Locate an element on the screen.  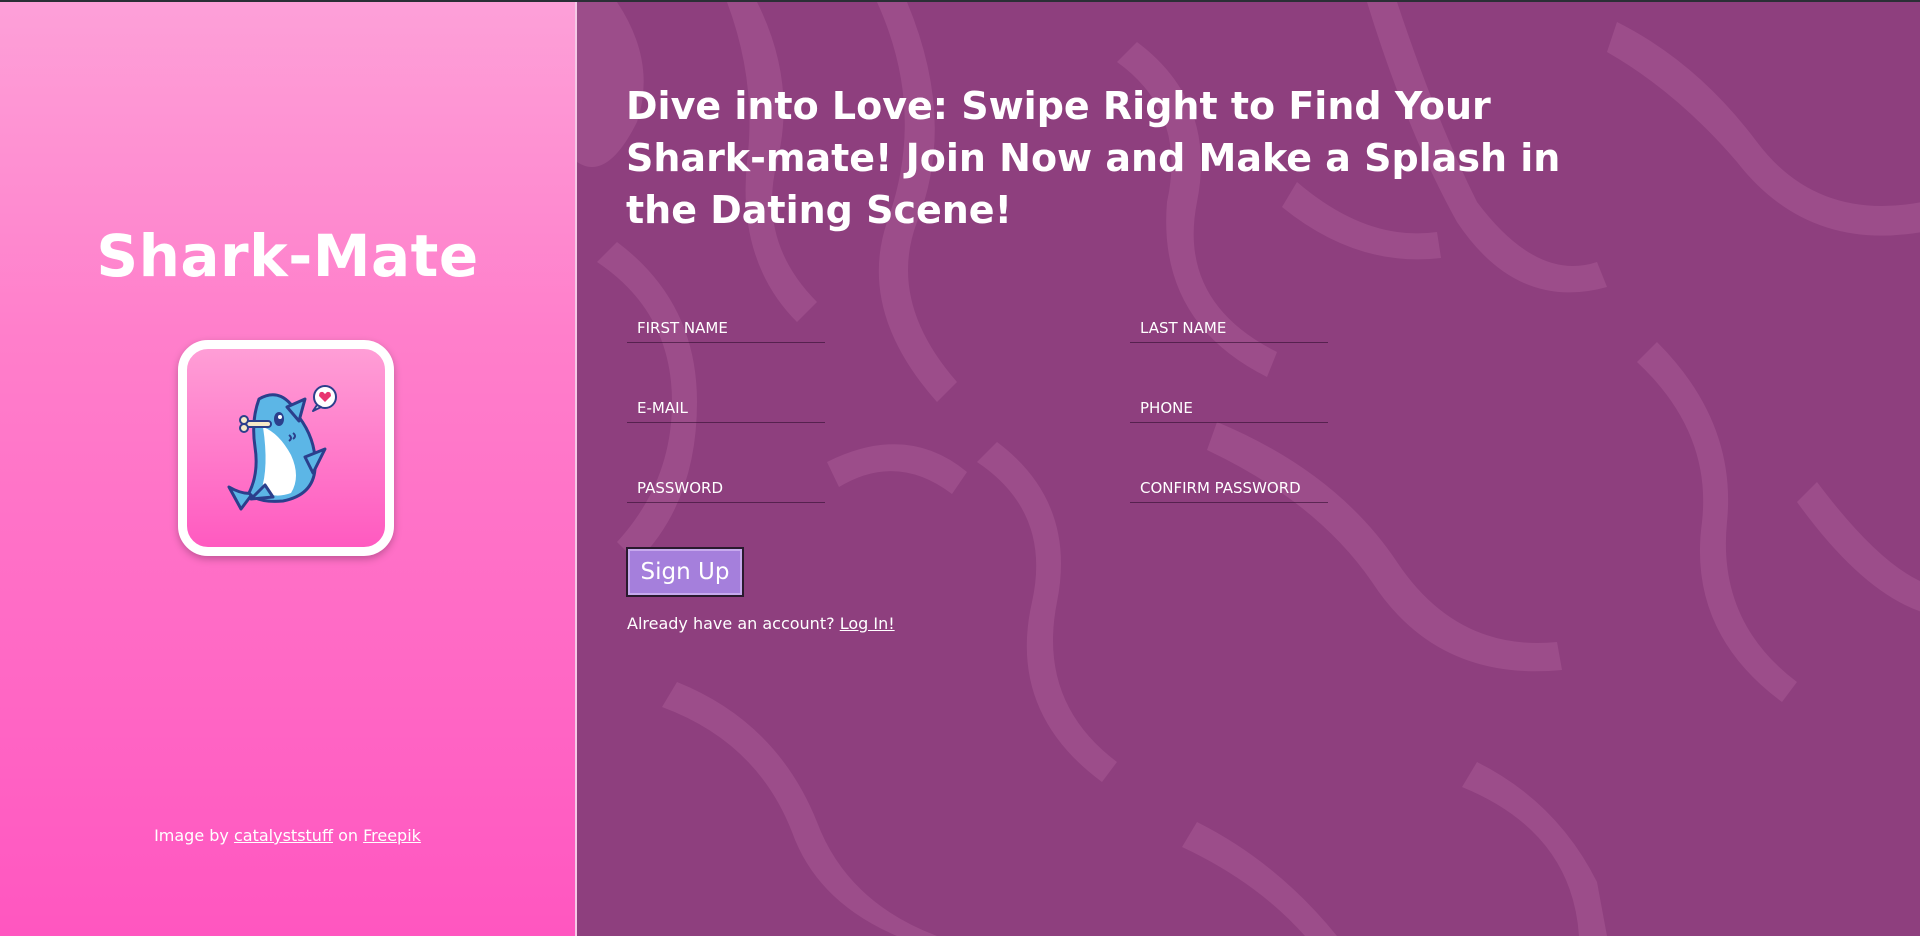
login-link: Log In! is located at coordinates (867, 623).